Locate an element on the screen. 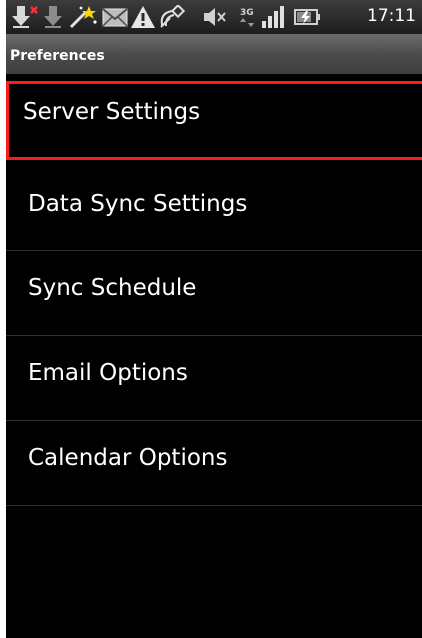 The height and width of the screenshot is (638, 422). signal-bars-icon is located at coordinates (273, 17).